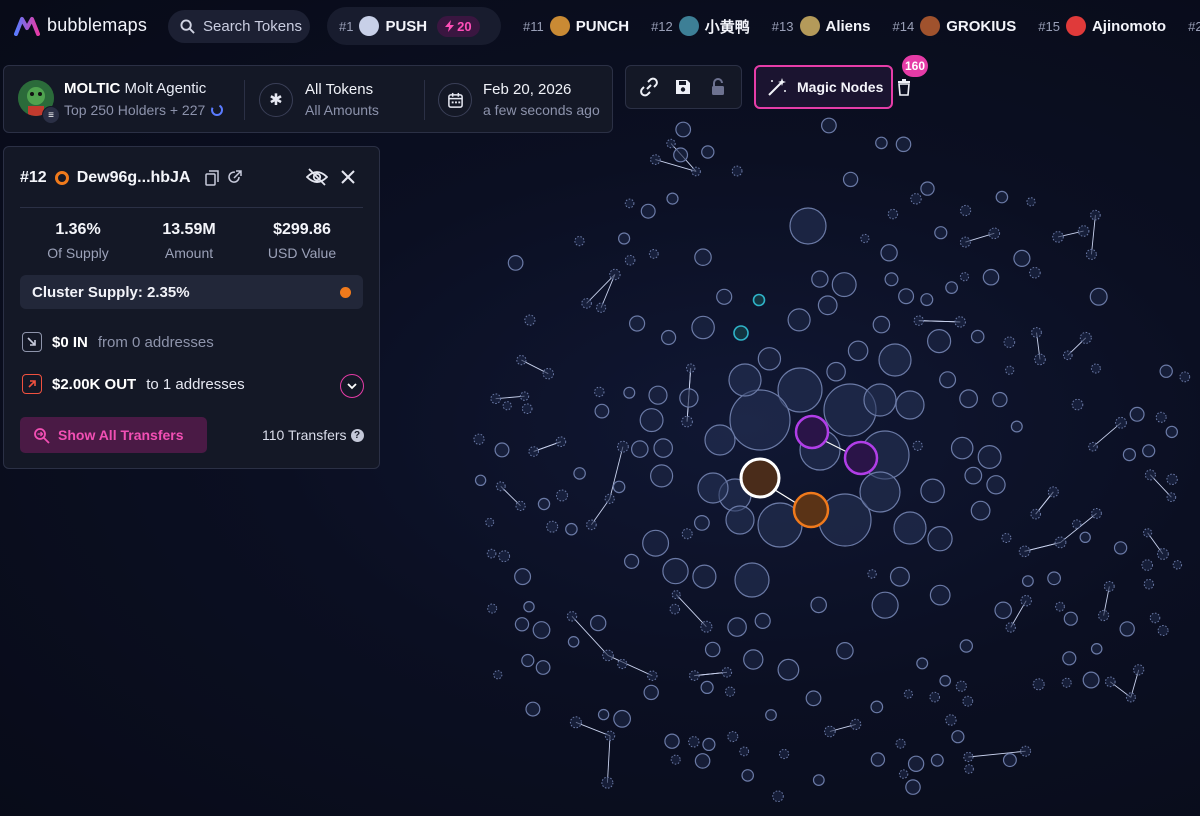 Image resolution: width=1200 pixels, height=816 pixels. Describe the element at coordinates (904, 87) in the screenshot. I see `delete-magic-nodes-button` at that location.